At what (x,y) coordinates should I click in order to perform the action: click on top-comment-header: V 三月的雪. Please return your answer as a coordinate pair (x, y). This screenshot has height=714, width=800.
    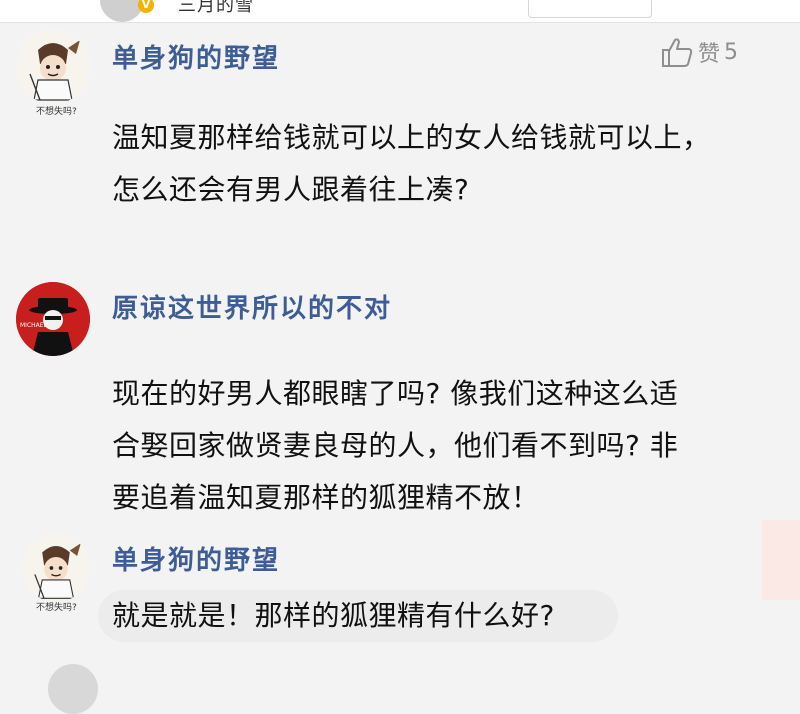
    Looking at the image, I should click on (400, 11).